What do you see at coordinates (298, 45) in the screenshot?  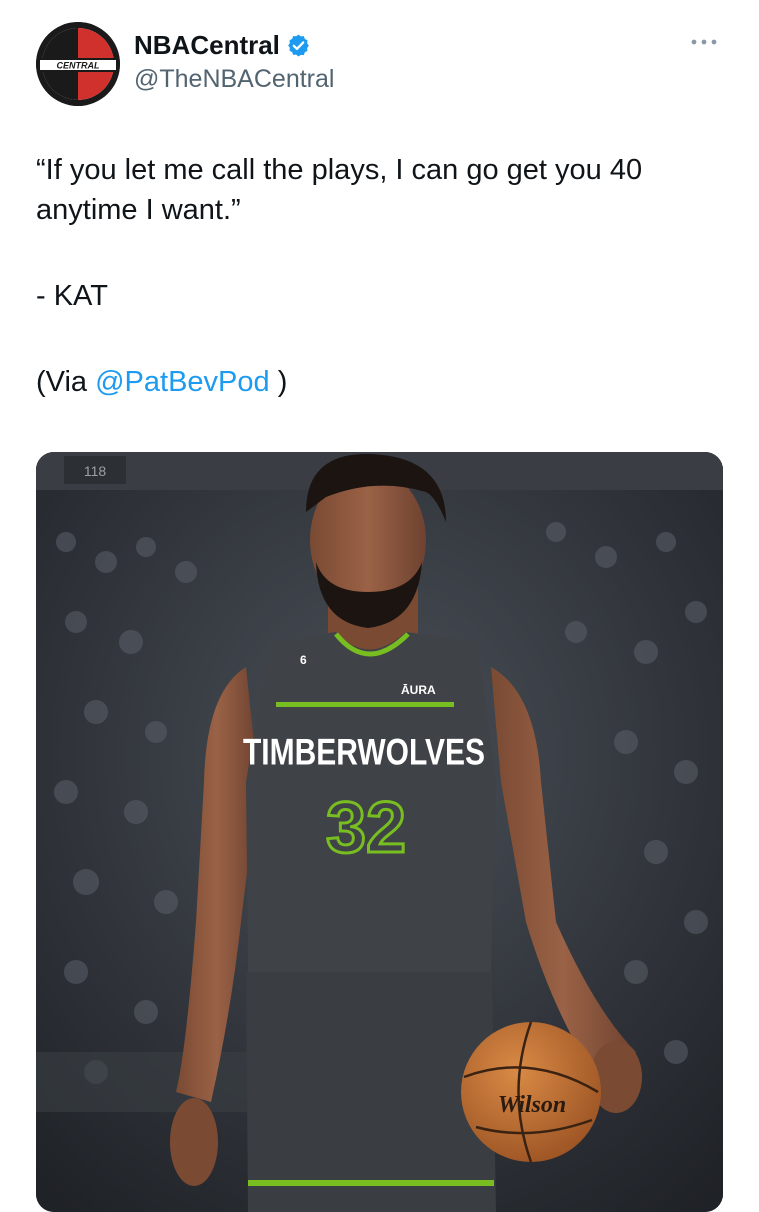 I see `verified-badge-icon` at bounding box center [298, 45].